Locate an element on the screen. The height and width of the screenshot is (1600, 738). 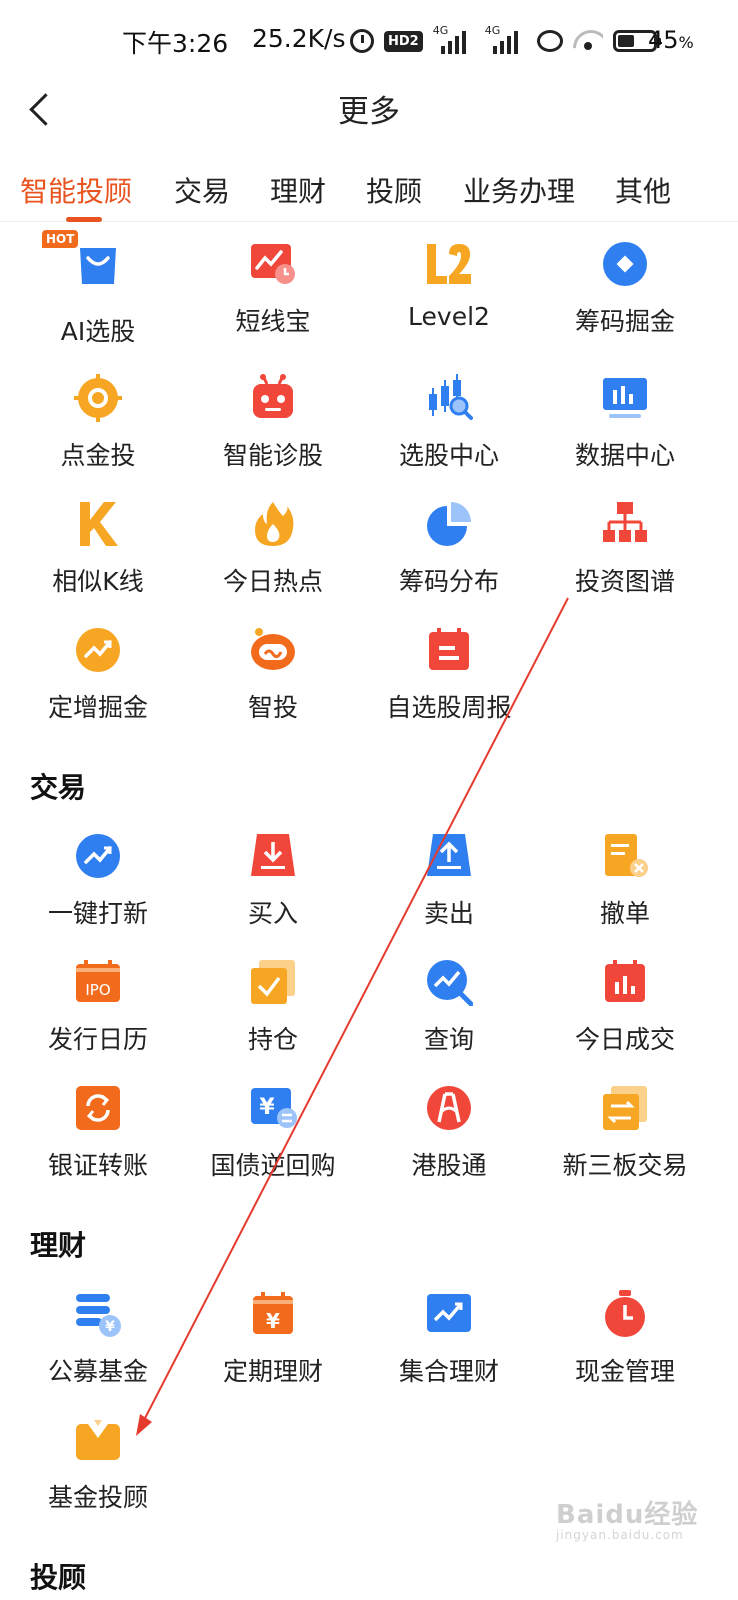
tab-smart-advisor: 智能投顾 is located at coordinates (76, 190).